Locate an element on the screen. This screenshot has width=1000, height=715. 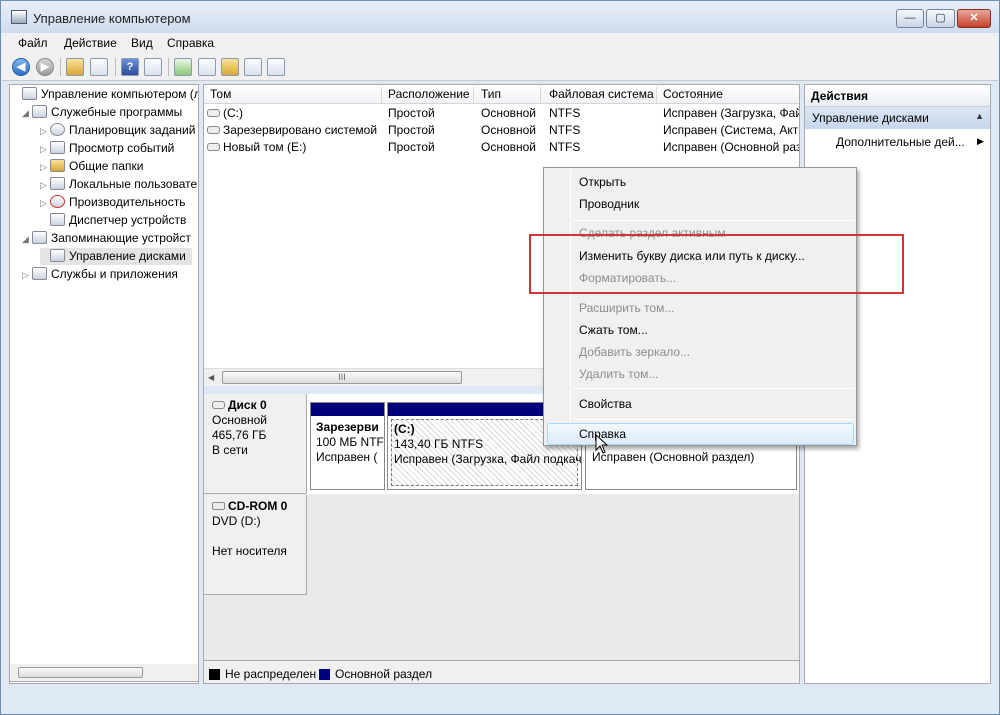
menu-item-explorer: Проводник is located at coordinates (609, 204).